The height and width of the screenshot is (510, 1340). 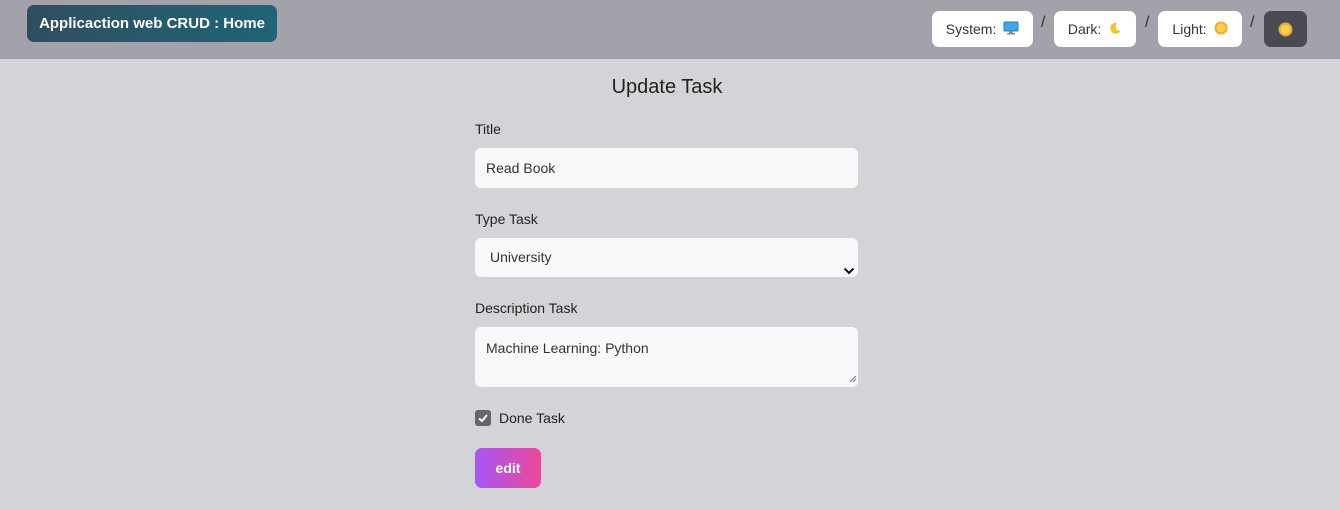 What do you see at coordinates (667, 87) in the screenshot?
I see `page-title: Update Task` at bounding box center [667, 87].